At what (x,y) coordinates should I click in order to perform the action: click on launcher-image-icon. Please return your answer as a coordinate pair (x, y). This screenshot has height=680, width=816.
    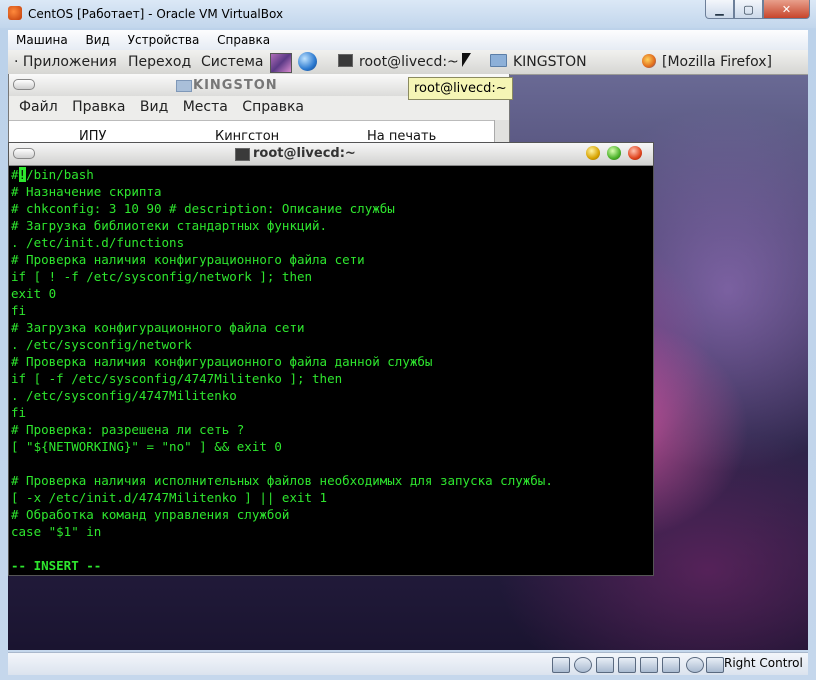
    Looking at the image, I should click on (281, 63).